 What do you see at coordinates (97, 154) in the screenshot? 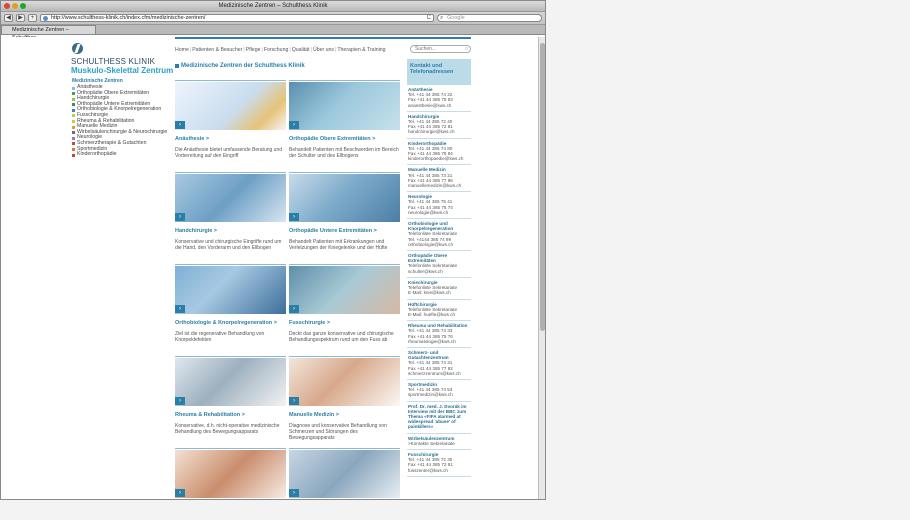
I see `sidebar-item-label: Kinderorthopädie` at bounding box center [97, 154].